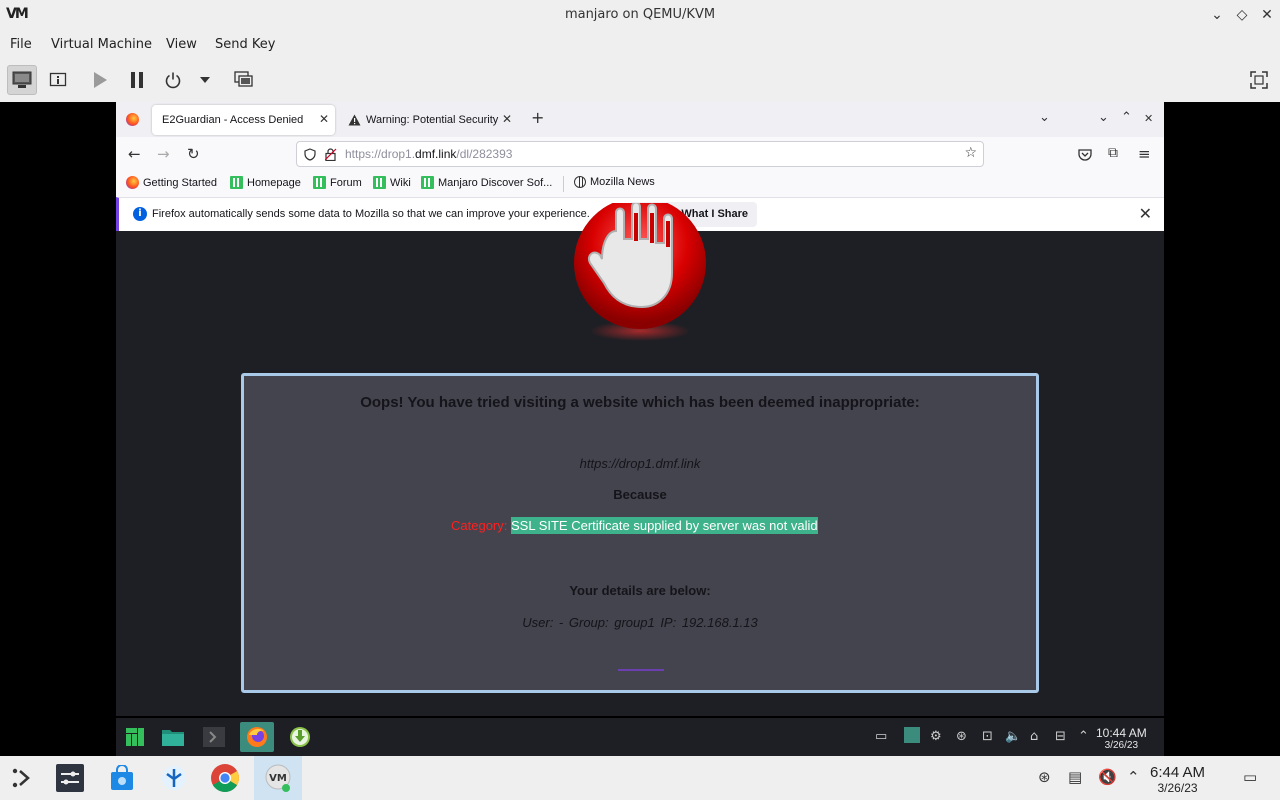 This screenshot has width=1280, height=800. I want to click on back-icon: ←, so click(134, 154).